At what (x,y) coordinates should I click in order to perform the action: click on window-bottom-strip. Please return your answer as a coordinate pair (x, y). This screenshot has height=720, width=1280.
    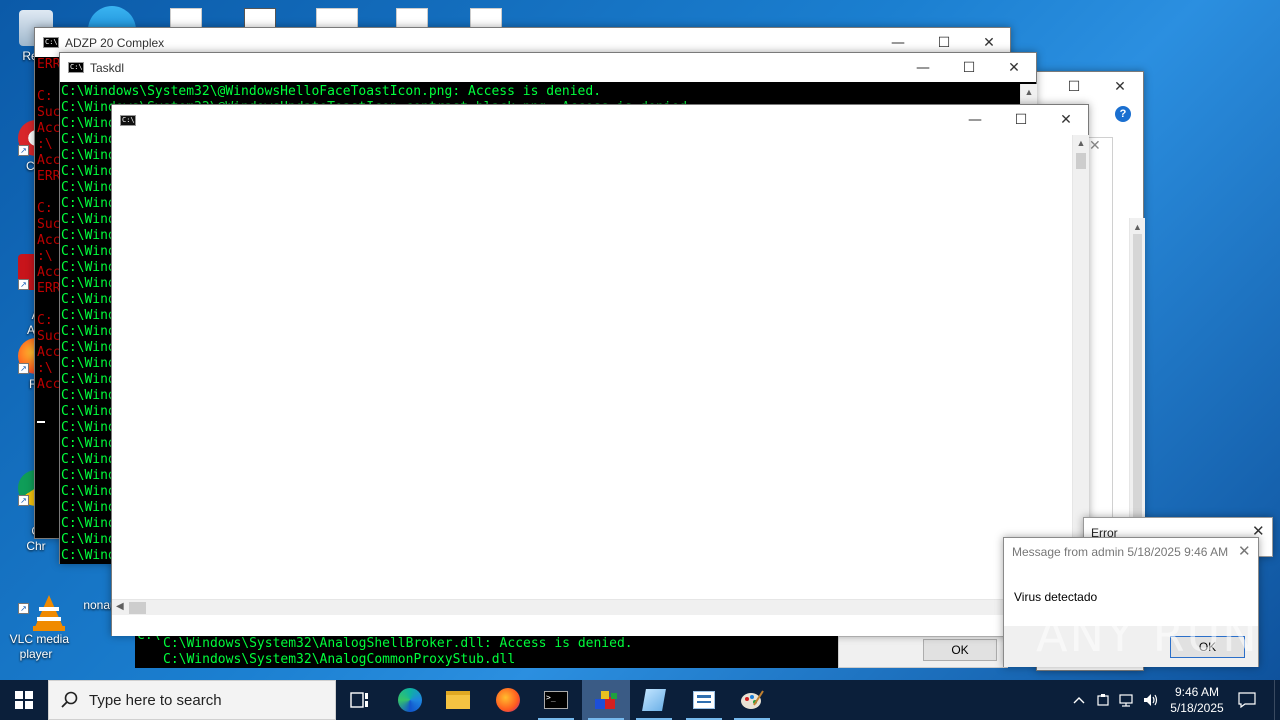
    Looking at the image, I should click on (600, 626).